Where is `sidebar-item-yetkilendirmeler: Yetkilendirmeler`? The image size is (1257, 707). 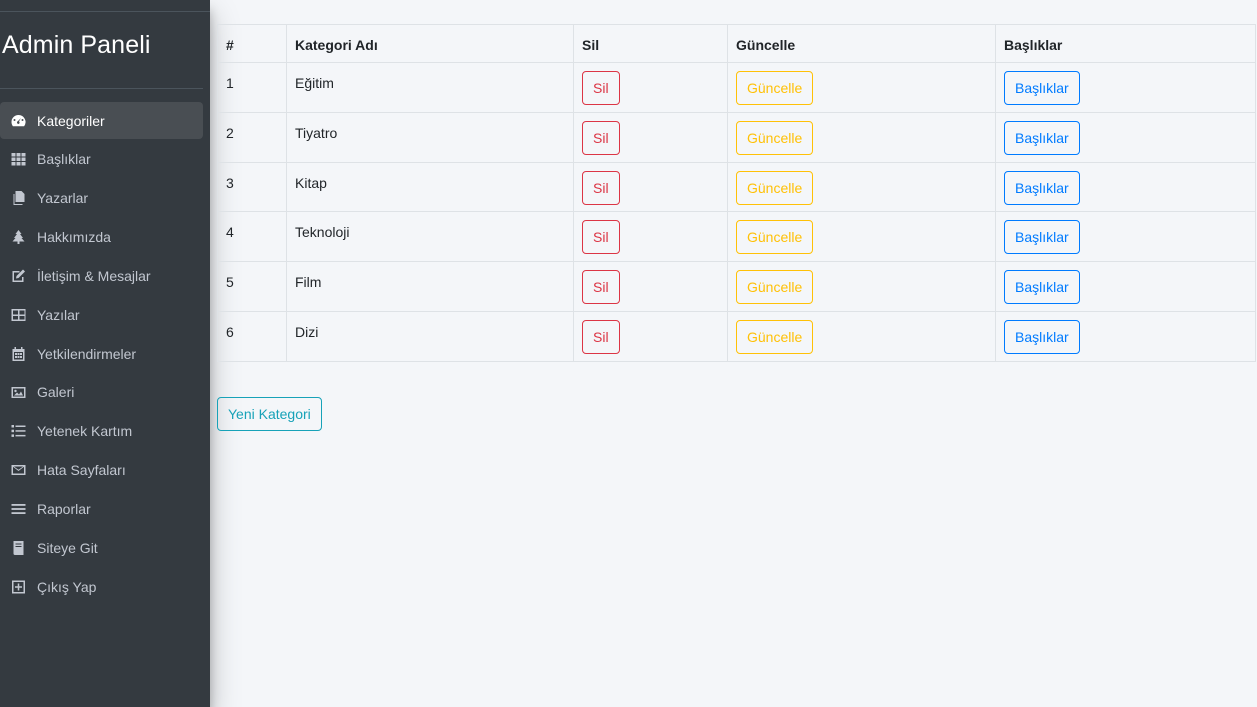
sidebar-item-yetkilendirmeler: Yetkilendirmeler is located at coordinates (101, 353).